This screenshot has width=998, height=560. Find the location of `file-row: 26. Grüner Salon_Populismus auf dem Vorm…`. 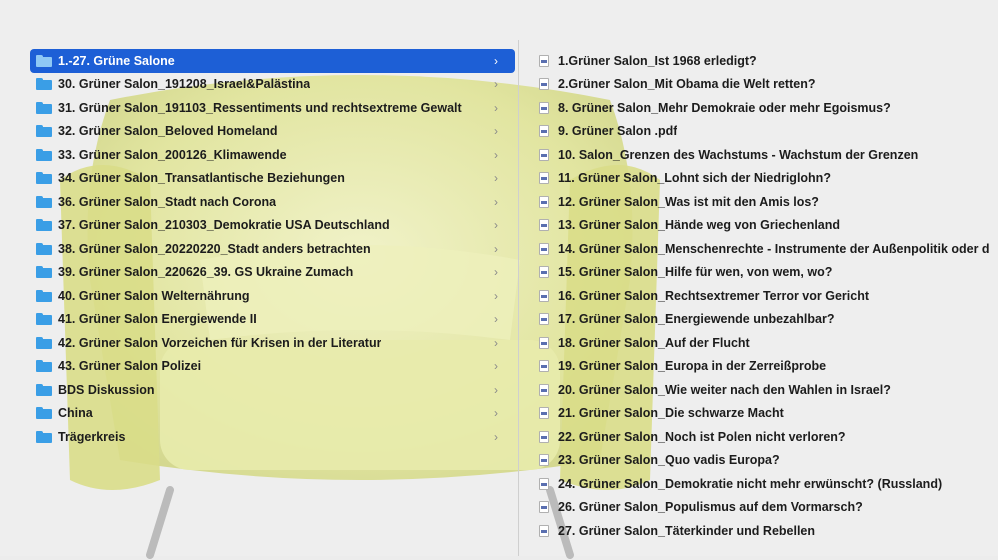

file-row: 26. Grüner Salon_Populismus auf dem Vorm… is located at coordinates (759, 508).